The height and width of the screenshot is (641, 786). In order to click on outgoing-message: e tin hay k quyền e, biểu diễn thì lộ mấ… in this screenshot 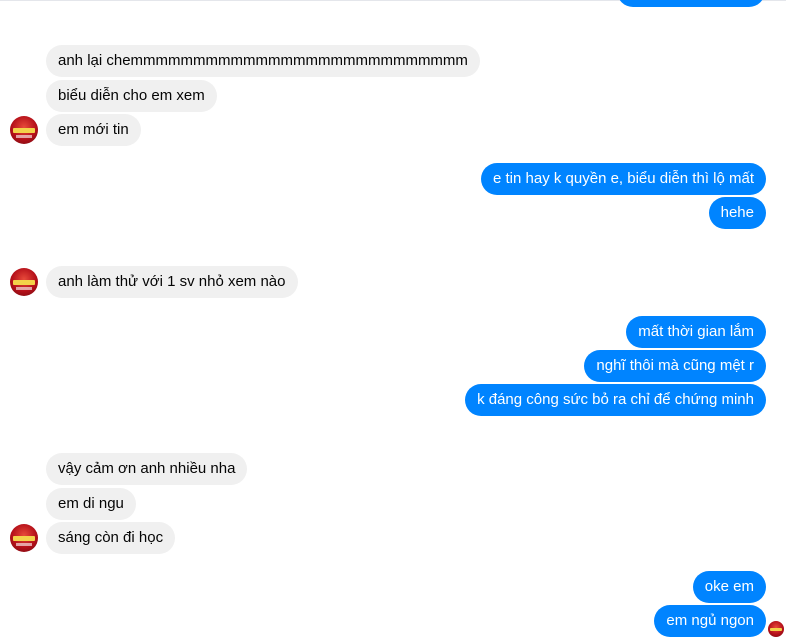, I will do `click(623, 179)`.